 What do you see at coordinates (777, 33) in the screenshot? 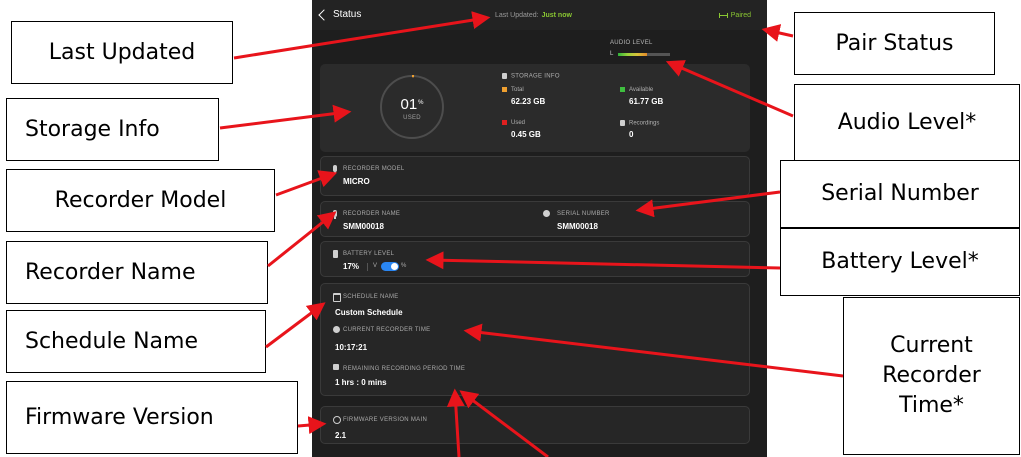
I see `arrow-pair-status` at bounding box center [777, 33].